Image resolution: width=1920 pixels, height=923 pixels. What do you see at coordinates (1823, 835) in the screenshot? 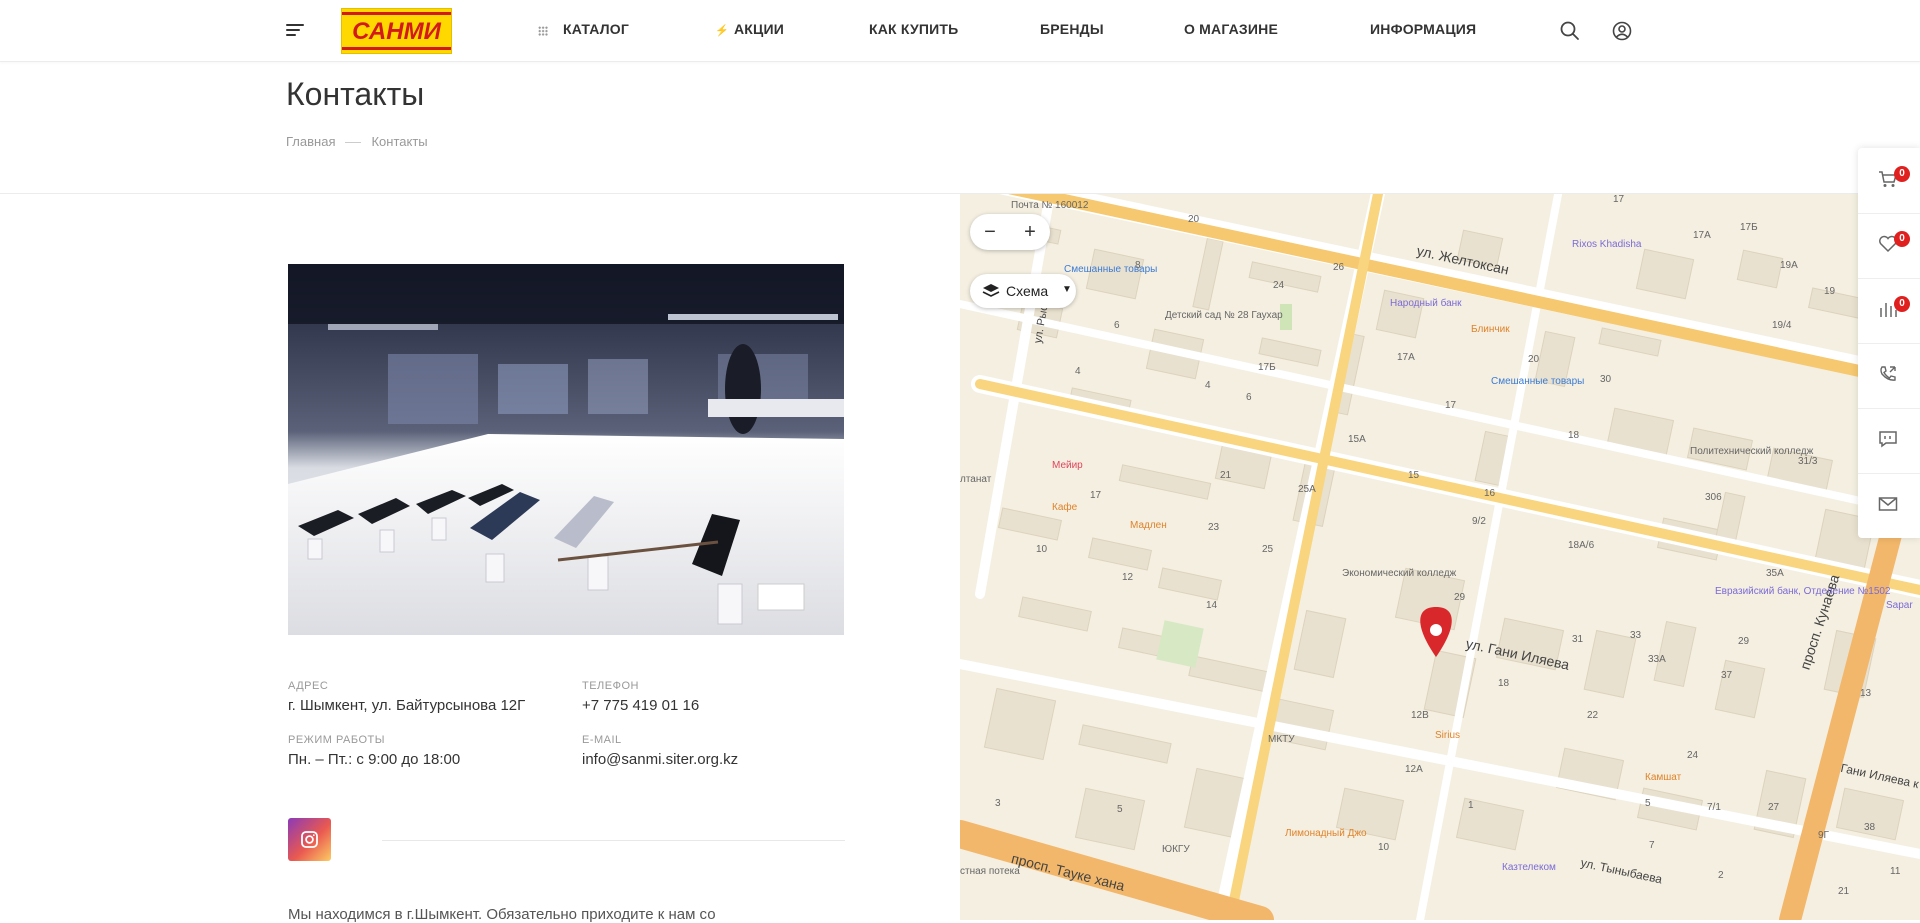
I see `house-number: 9Г` at bounding box center [1823, 835].